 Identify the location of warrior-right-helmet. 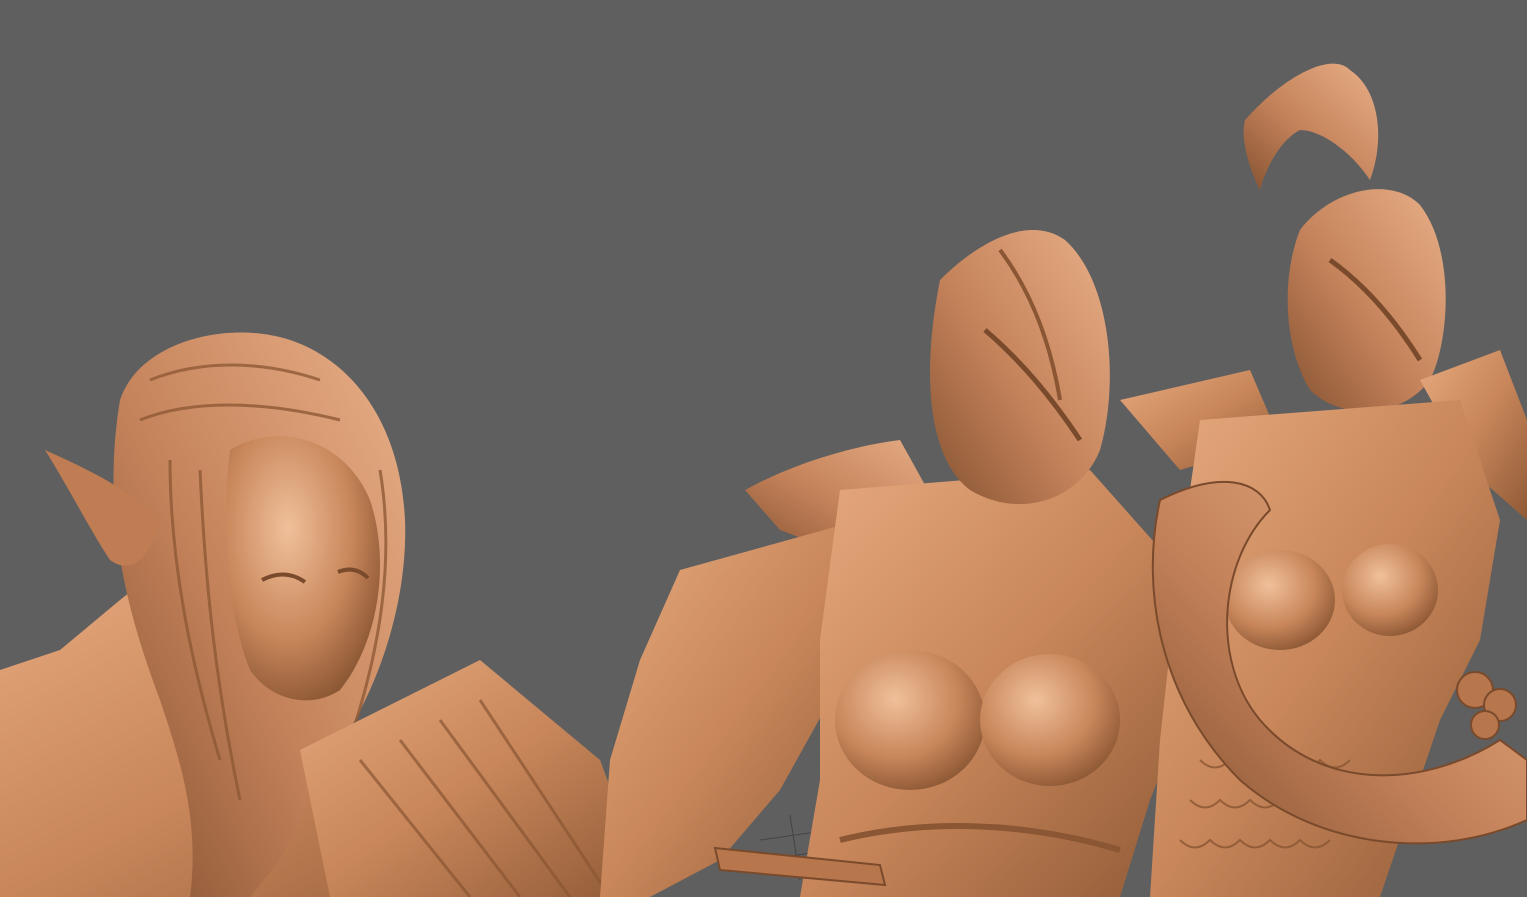
(1366, 300).